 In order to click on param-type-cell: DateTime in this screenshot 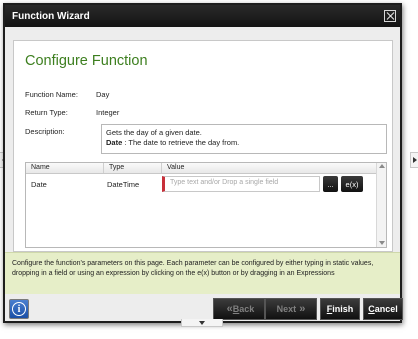, I will do `click(123, 184)`.